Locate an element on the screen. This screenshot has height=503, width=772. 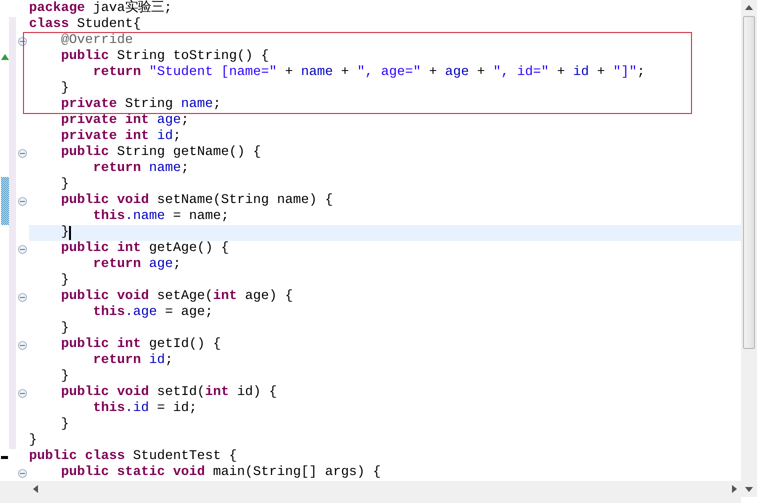
scroll-down-icon is located at coordinates (749, 489).